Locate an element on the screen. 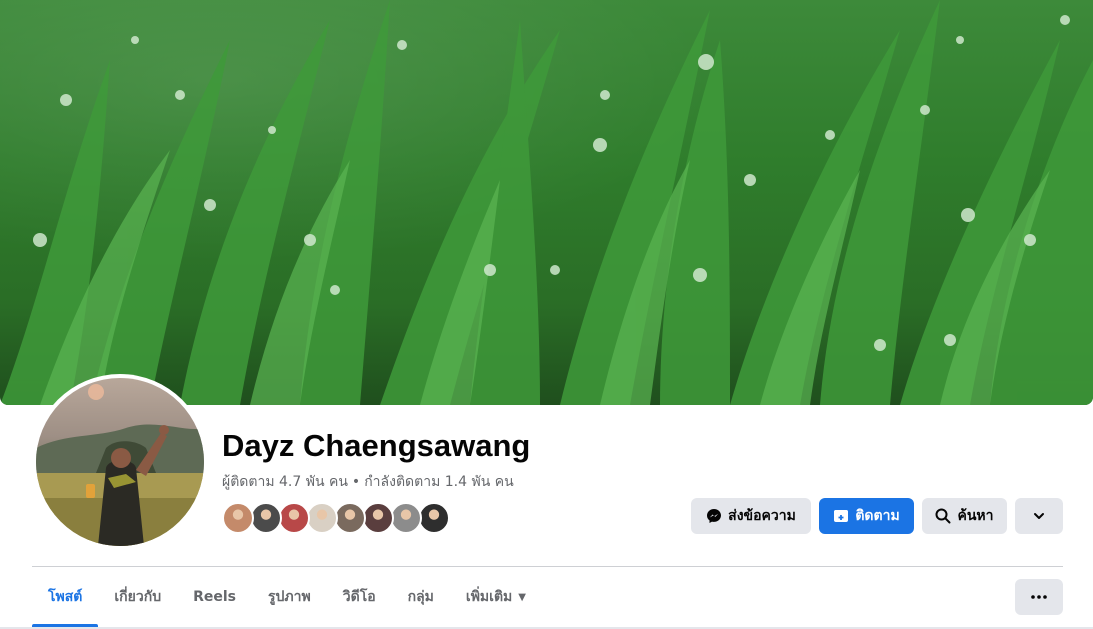 This screenshot has width=1093, height=629. more-options-button is located at coordinates (1039, 597).